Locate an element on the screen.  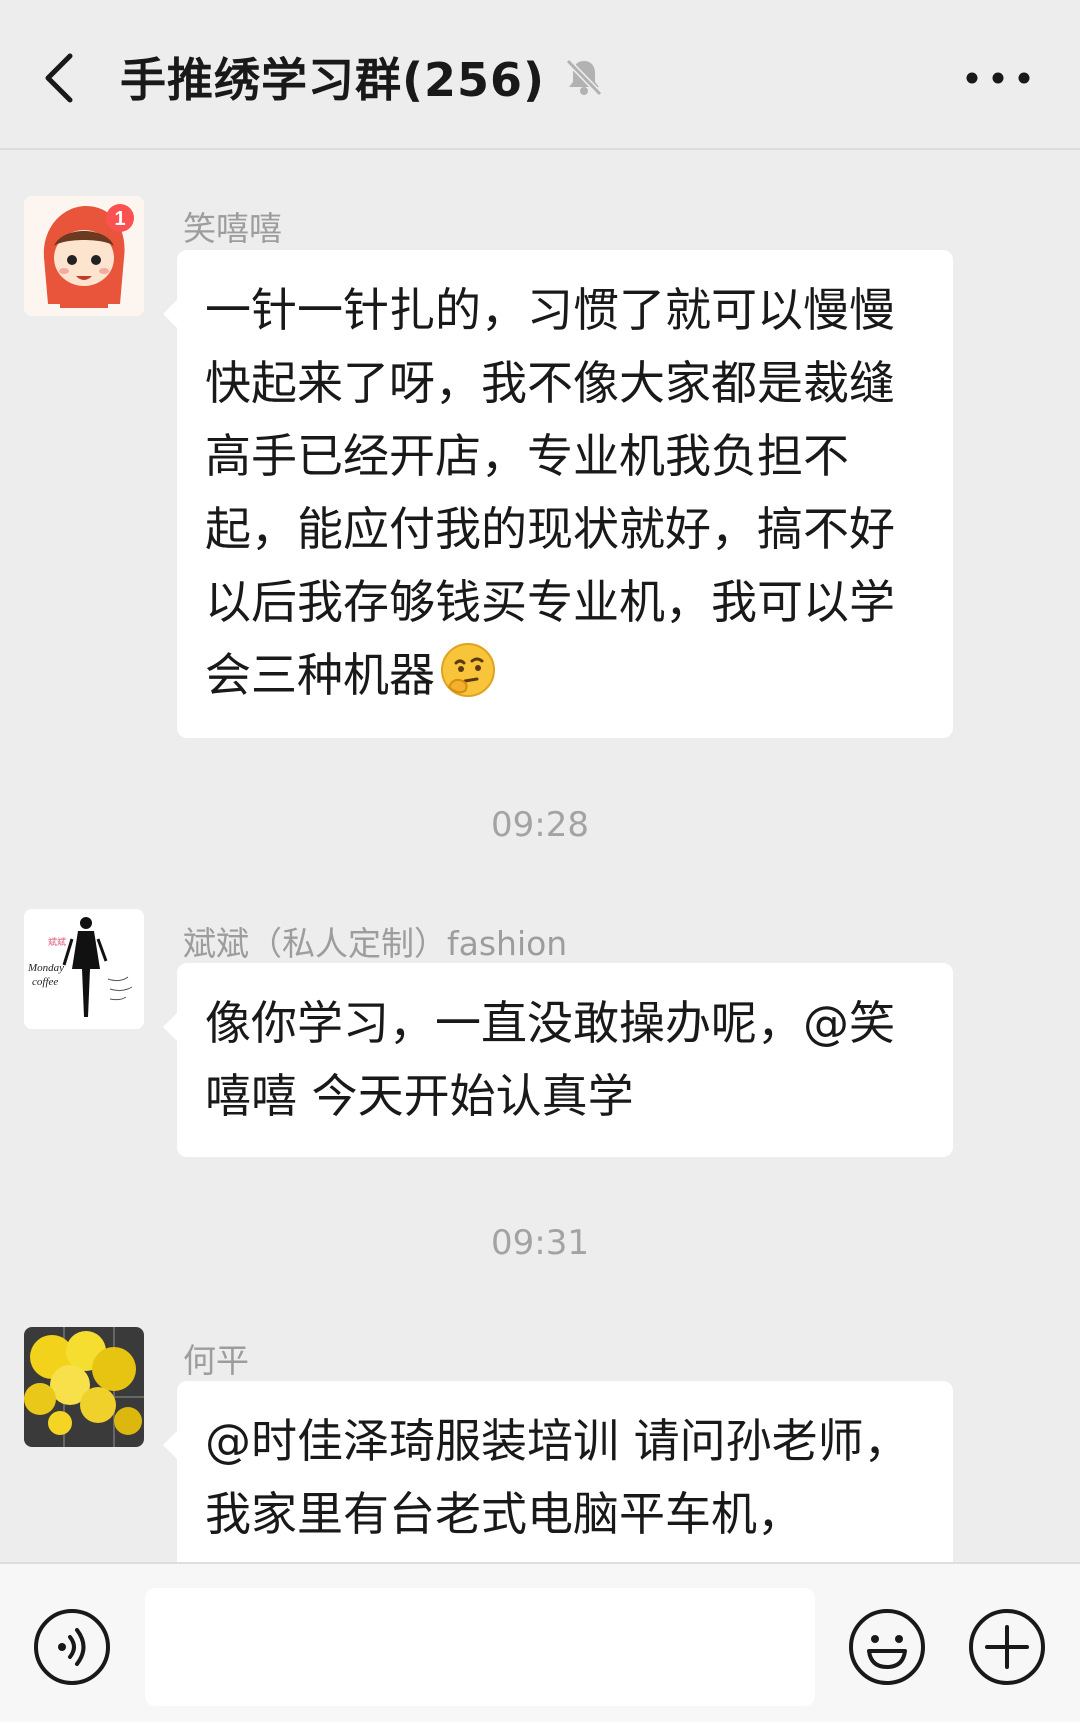
sender-avatar: 1 is located at coordinates (84, 256).